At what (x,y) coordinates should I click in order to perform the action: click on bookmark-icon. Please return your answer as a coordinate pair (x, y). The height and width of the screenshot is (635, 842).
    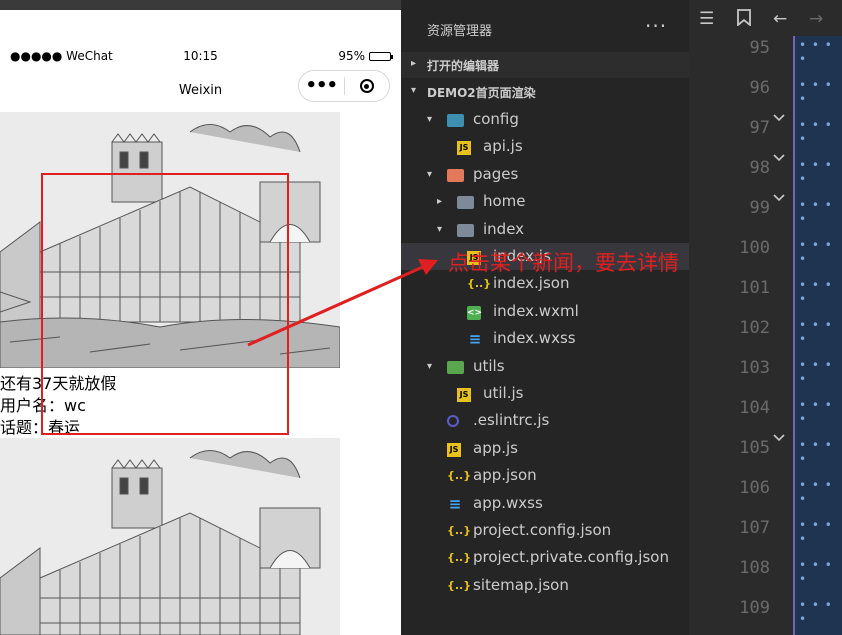
    Looking at the image, I should click on (744, 20).